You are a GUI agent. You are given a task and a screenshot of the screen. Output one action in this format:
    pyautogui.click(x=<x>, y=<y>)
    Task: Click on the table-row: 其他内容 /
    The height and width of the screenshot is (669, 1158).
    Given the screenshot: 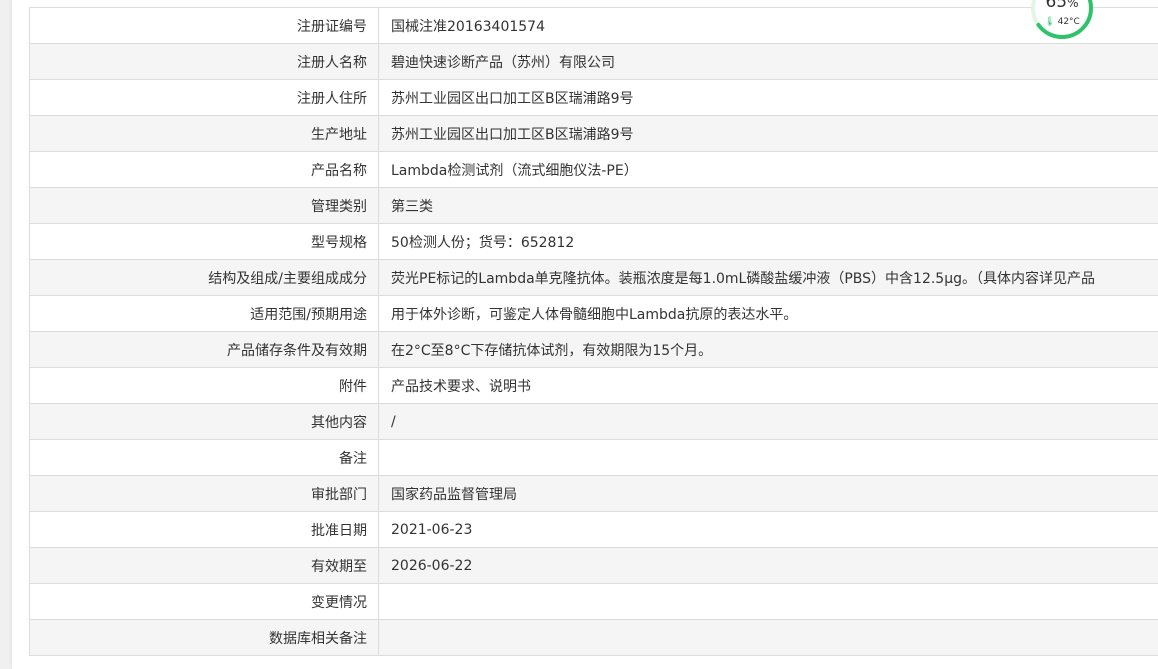 What is the action you would take?
    pyautogui.click(x=593, y=421)
    